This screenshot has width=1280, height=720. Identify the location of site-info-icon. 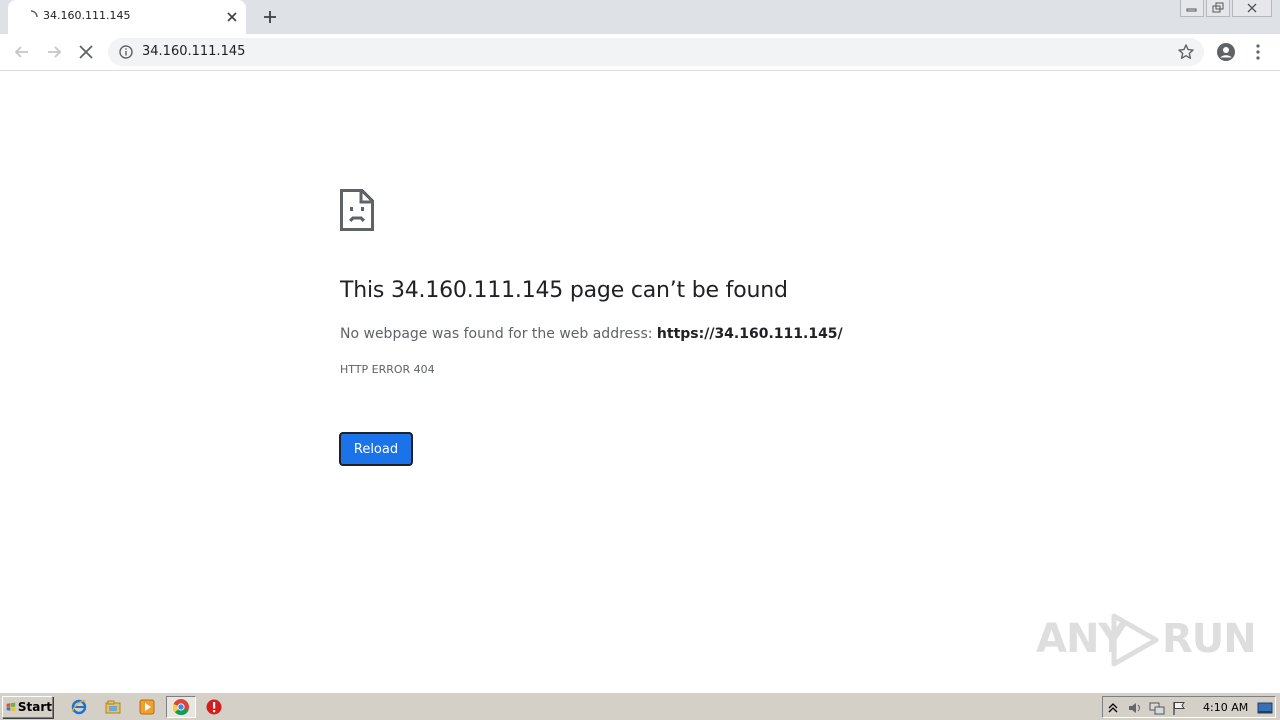
(126, 52).